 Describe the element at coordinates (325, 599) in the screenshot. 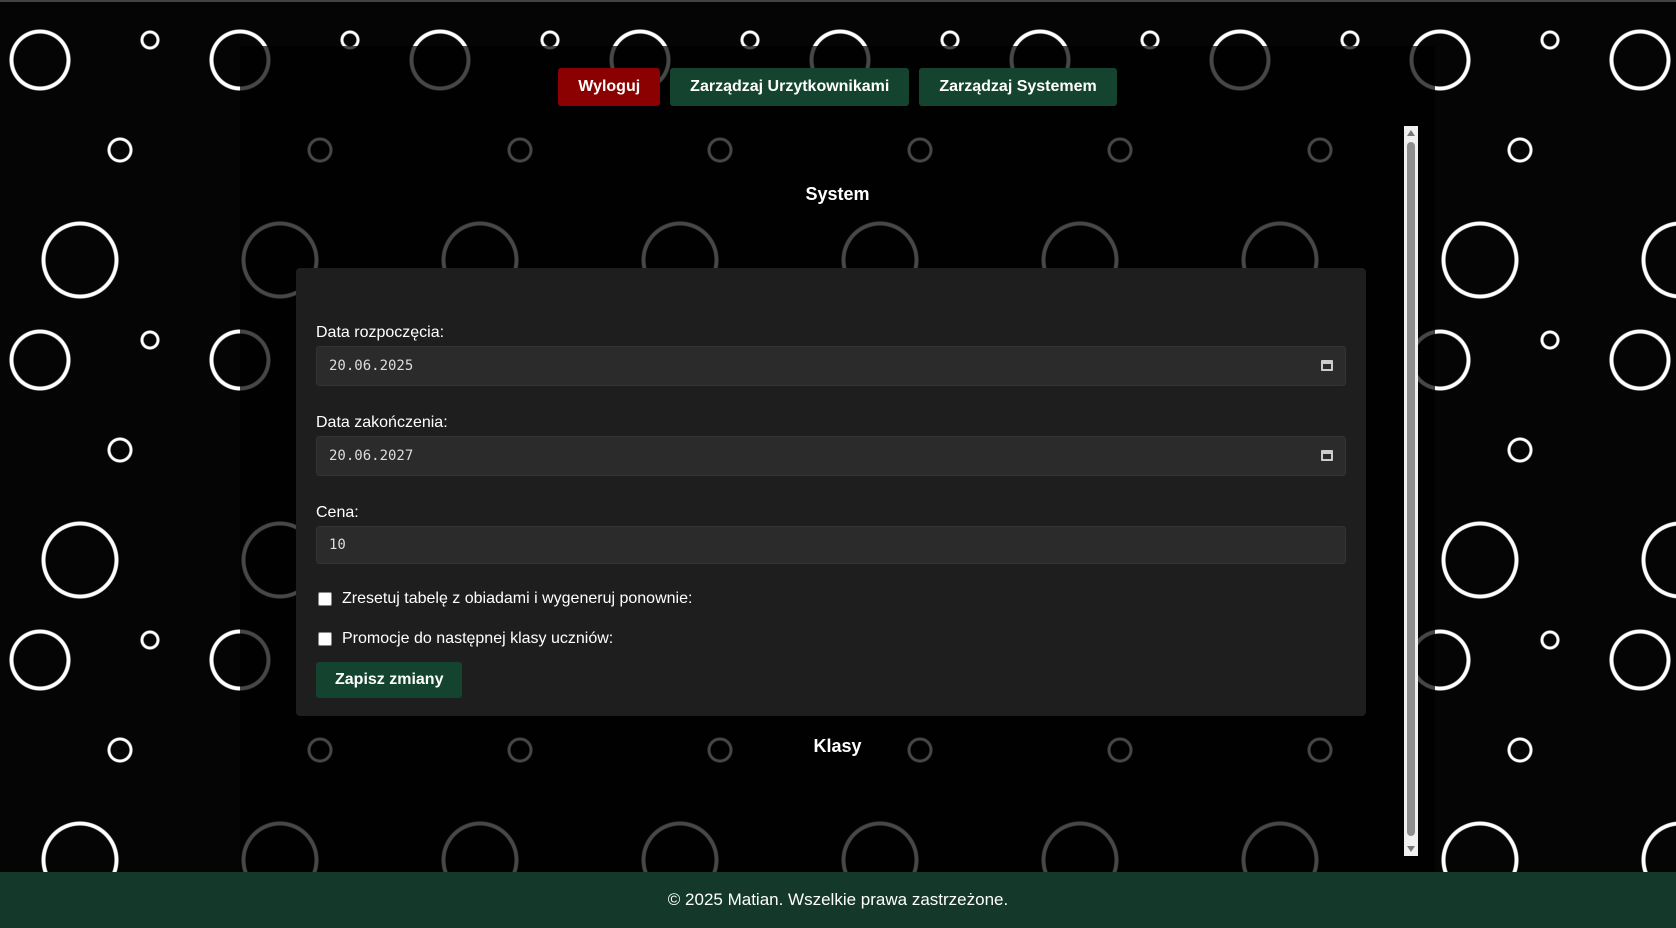

I see `reset-meals-checkbox` at that location.